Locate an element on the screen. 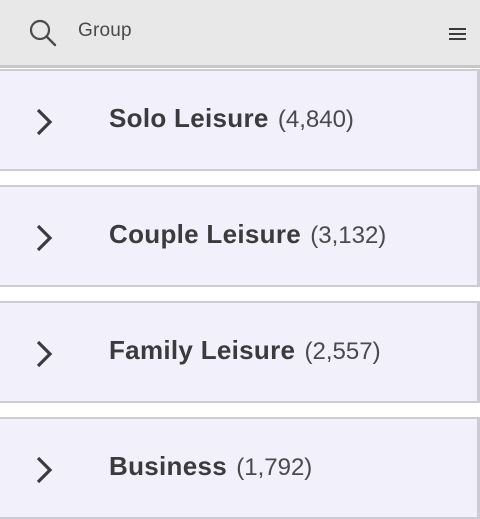  group-label: Solo Leisure (4,840) is located at coordinates (231, 118).